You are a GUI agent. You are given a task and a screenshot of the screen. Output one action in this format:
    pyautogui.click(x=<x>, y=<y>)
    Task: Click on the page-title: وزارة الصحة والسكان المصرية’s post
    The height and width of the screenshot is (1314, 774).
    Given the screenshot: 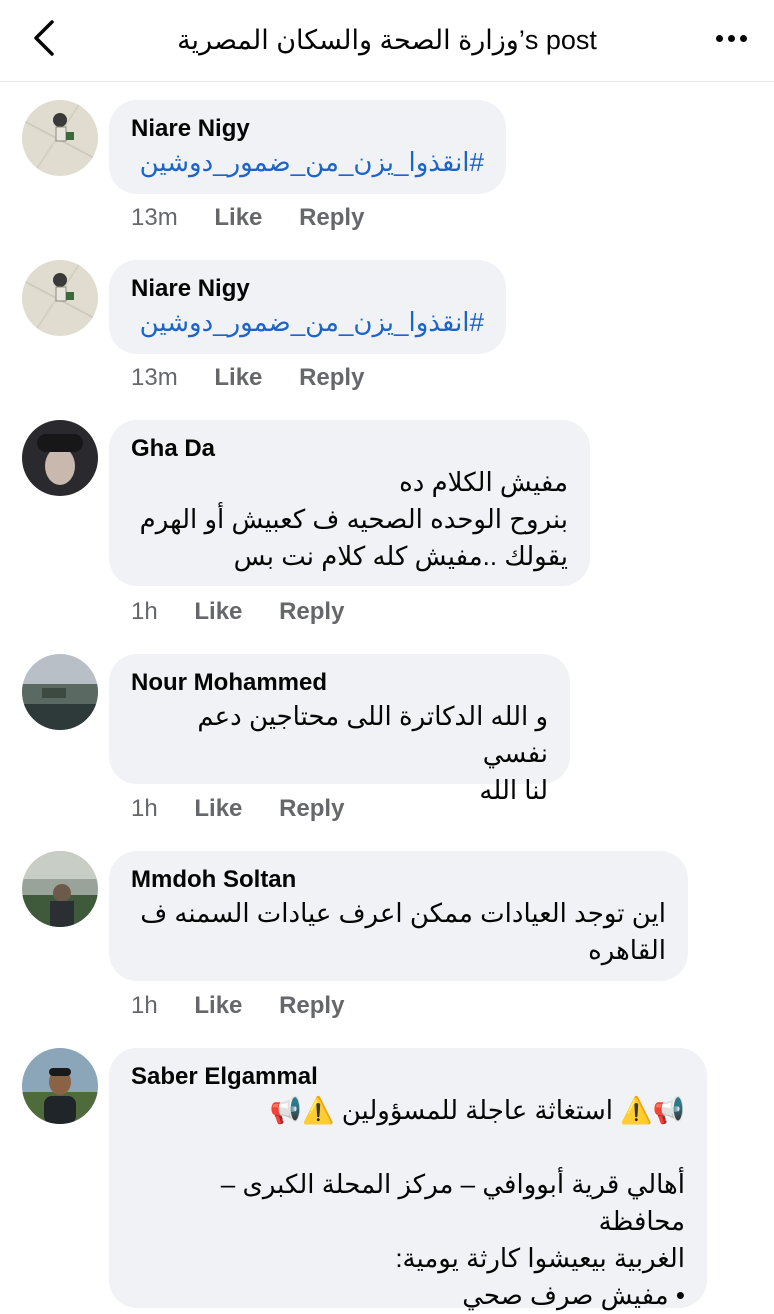 What is the action you would take?
    pyautogui.click(x=387, y=40)
    